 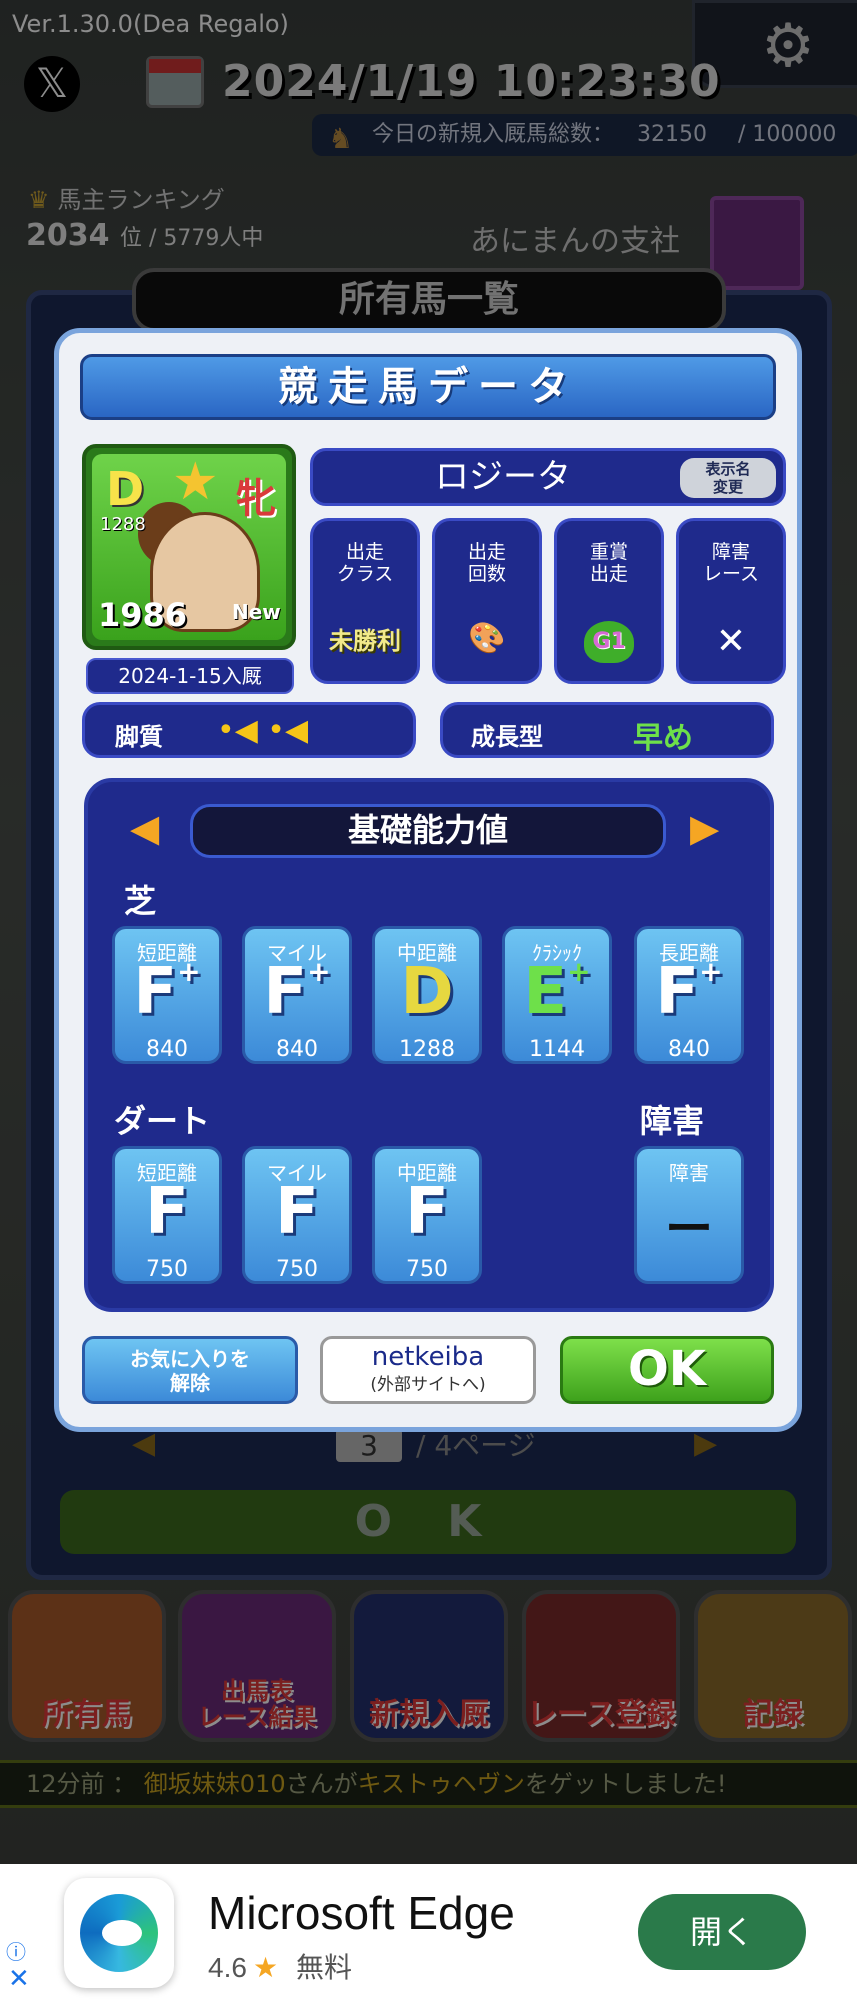 What do you see at coordinates (428, 831) in the screenshot?
I see `ability-title: 基礎能力値` at bounding box center [428, 831].